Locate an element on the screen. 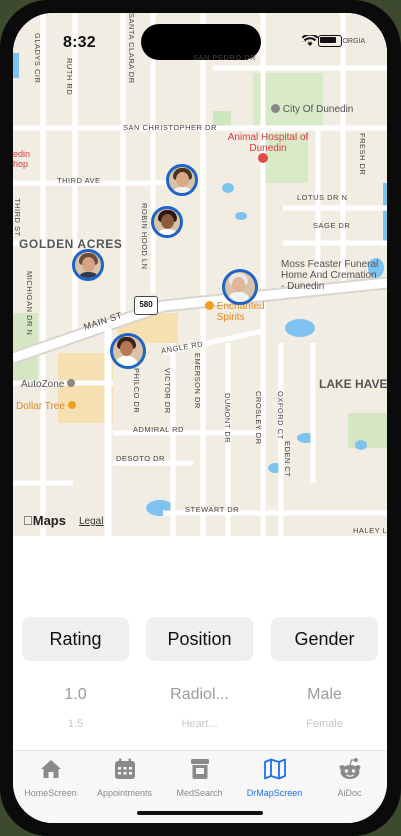  building-icon is located at coordinates (275, 108).